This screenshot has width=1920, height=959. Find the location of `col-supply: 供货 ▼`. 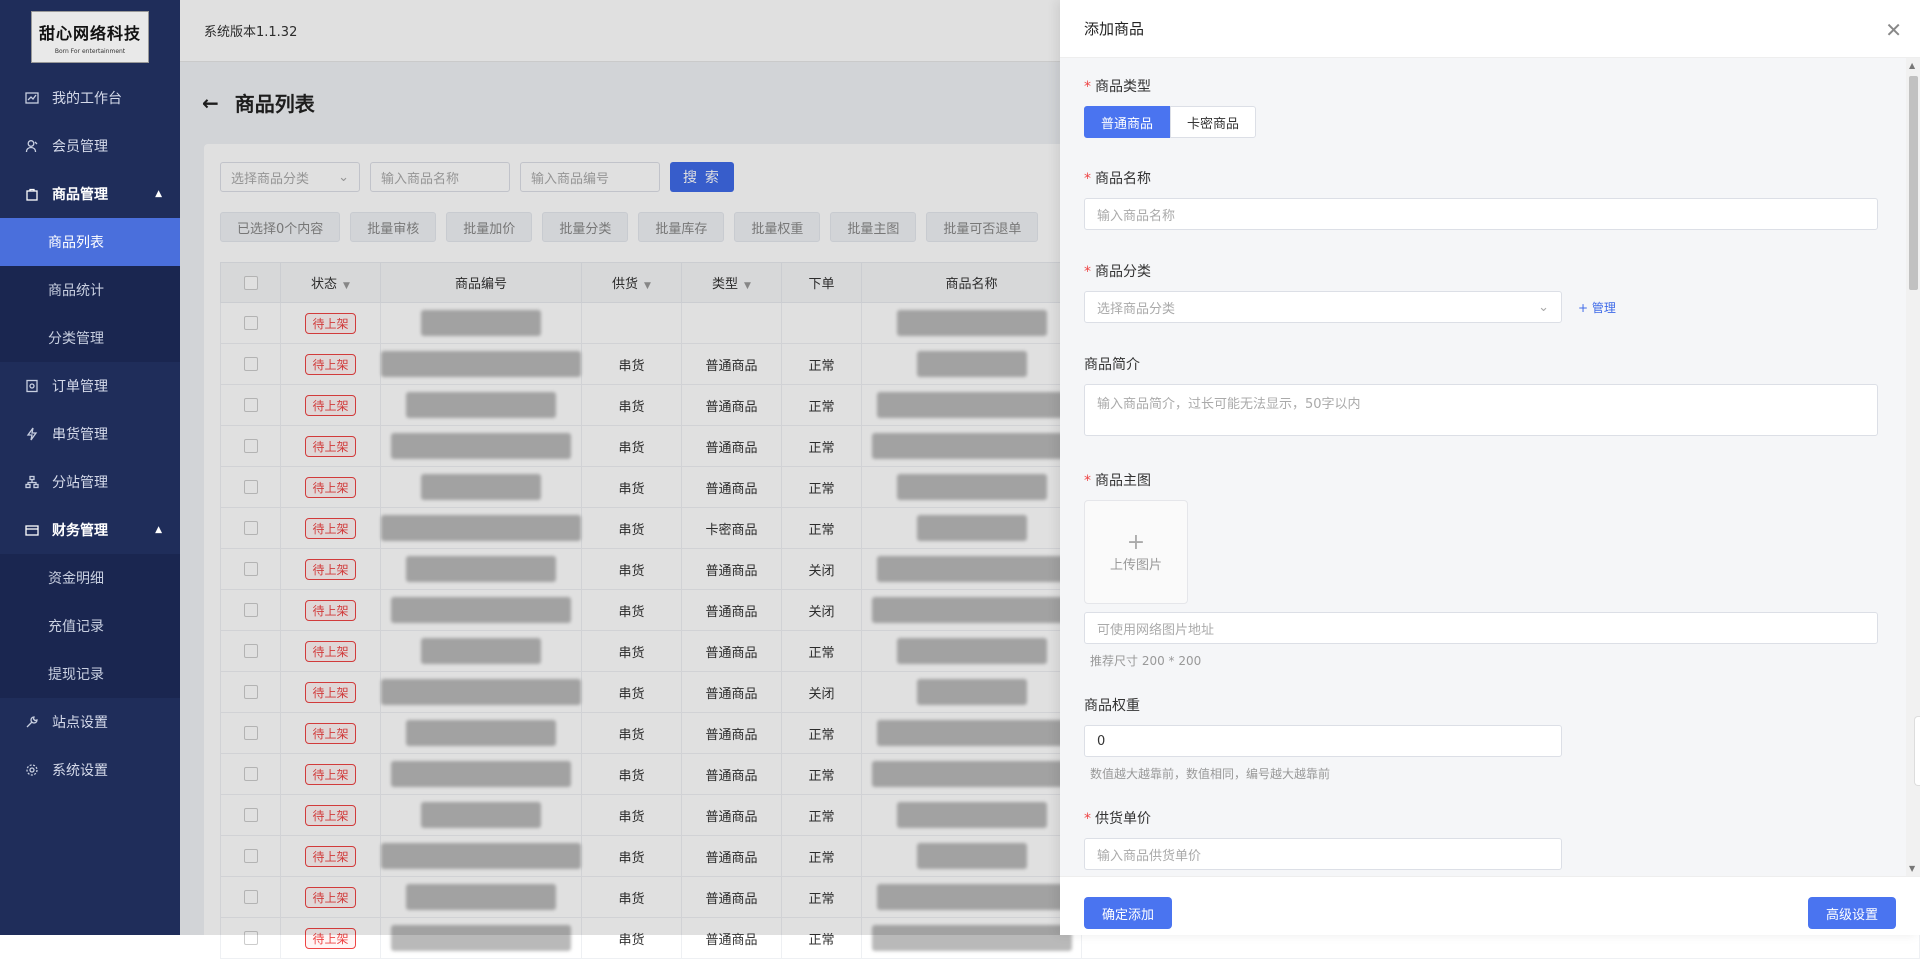

col-supply: 供货 ▼ is located at coordinates (631, 282).